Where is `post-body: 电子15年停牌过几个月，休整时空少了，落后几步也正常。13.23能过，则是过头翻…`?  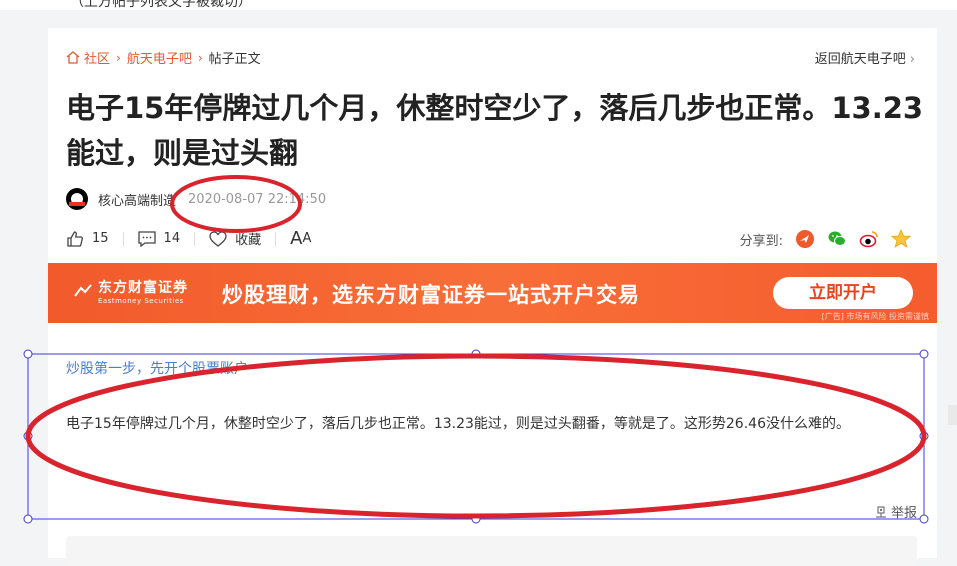 post-body: 电子15年停牌过几个月，休整时空少了，落后几步也正常。13.23能过，则是过头翻… is located at coordinates (458, 424).